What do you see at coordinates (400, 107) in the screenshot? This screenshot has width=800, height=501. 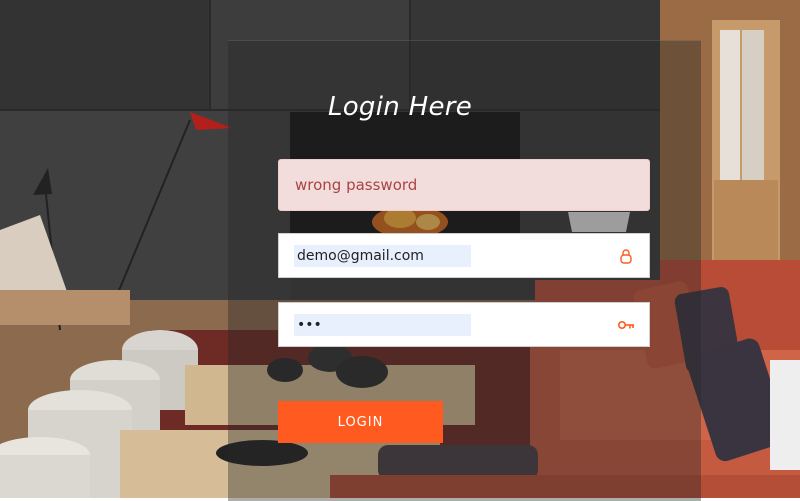 I see `page-title: Login Here` at bounding box center [400, 107].